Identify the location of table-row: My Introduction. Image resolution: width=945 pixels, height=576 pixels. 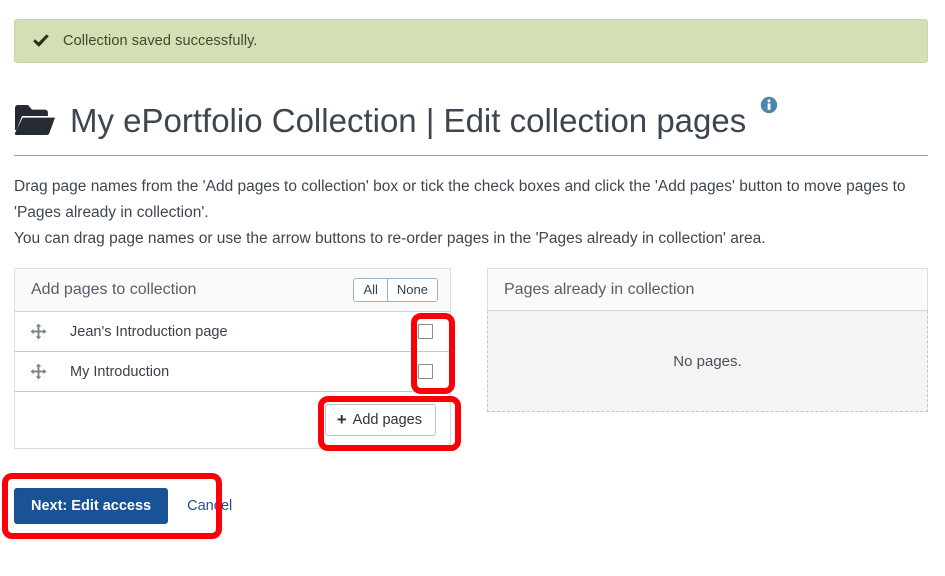
(232, 372).